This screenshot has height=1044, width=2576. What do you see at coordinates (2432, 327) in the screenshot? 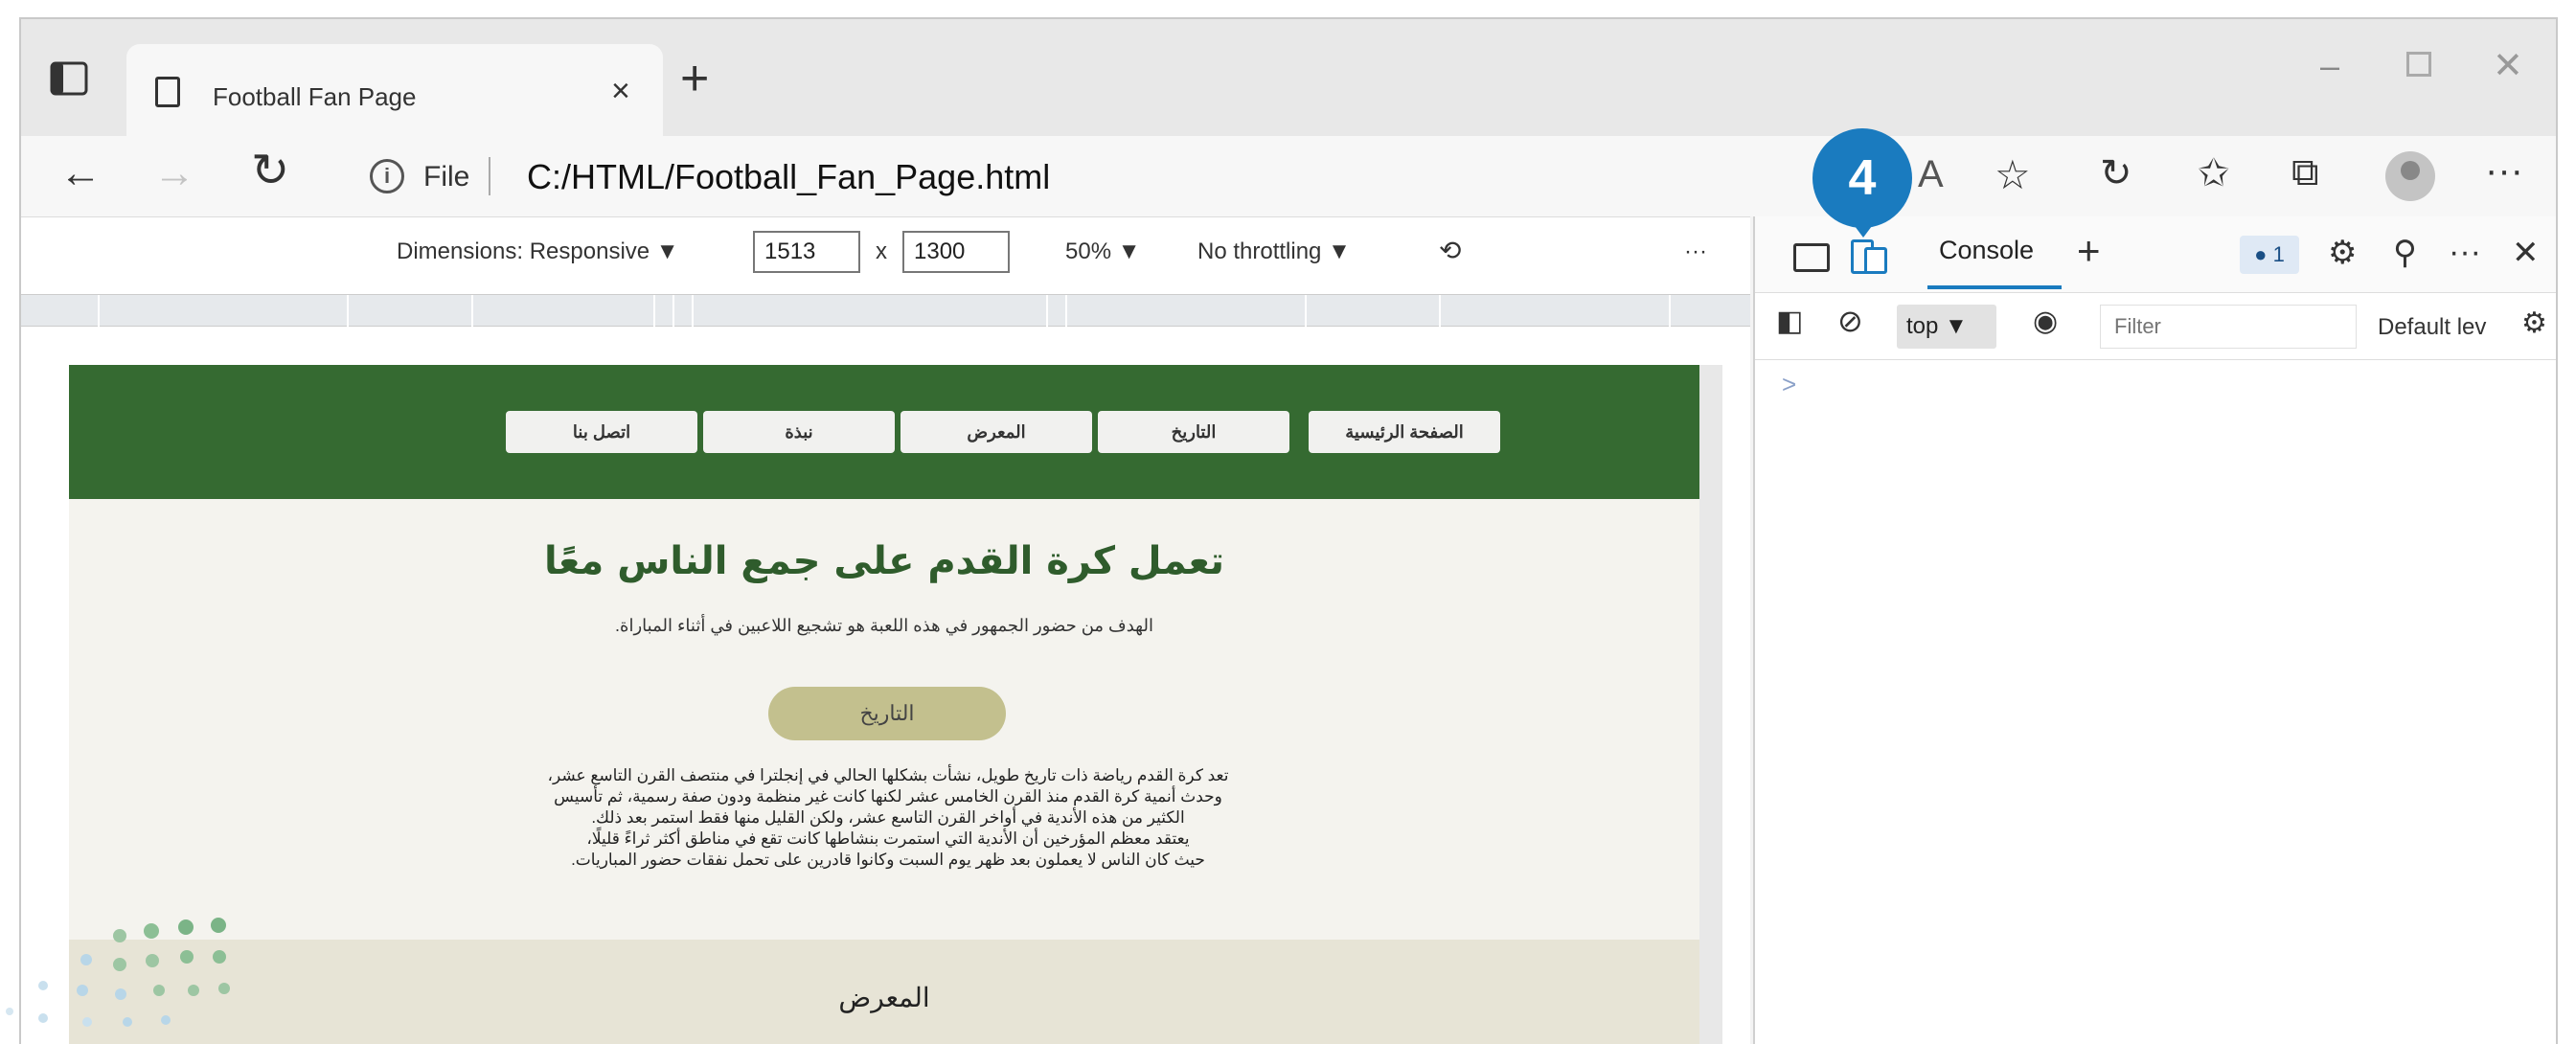
I see `log-levels-dropdown: Default lev` at bounding box center [2432, 327].